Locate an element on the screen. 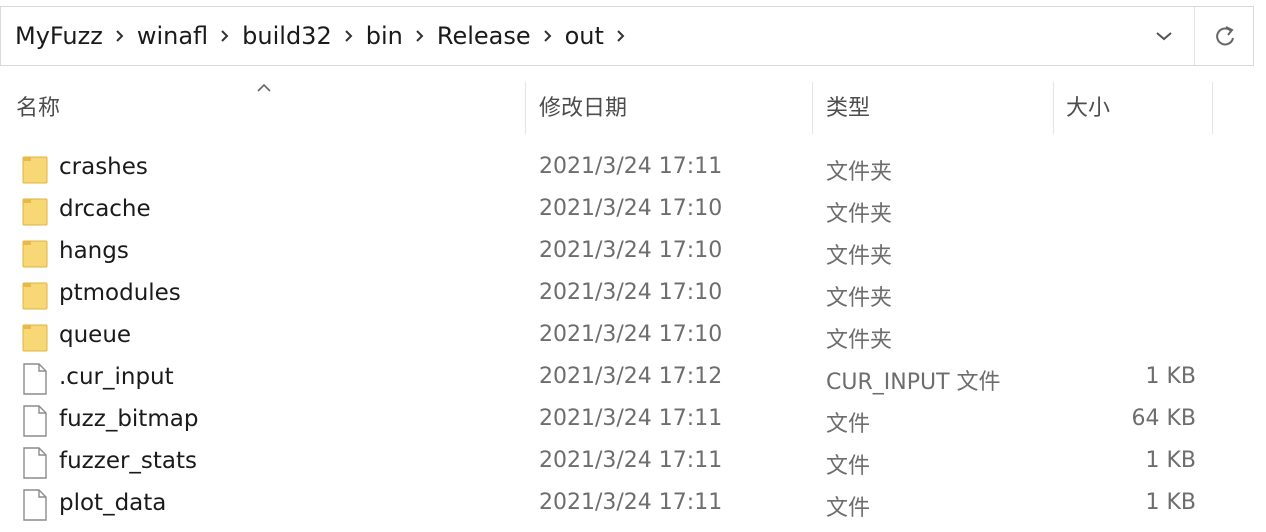  file-row: crashes 2021/3/24 17:11 文件夹 is located at coordinates (633, 169).